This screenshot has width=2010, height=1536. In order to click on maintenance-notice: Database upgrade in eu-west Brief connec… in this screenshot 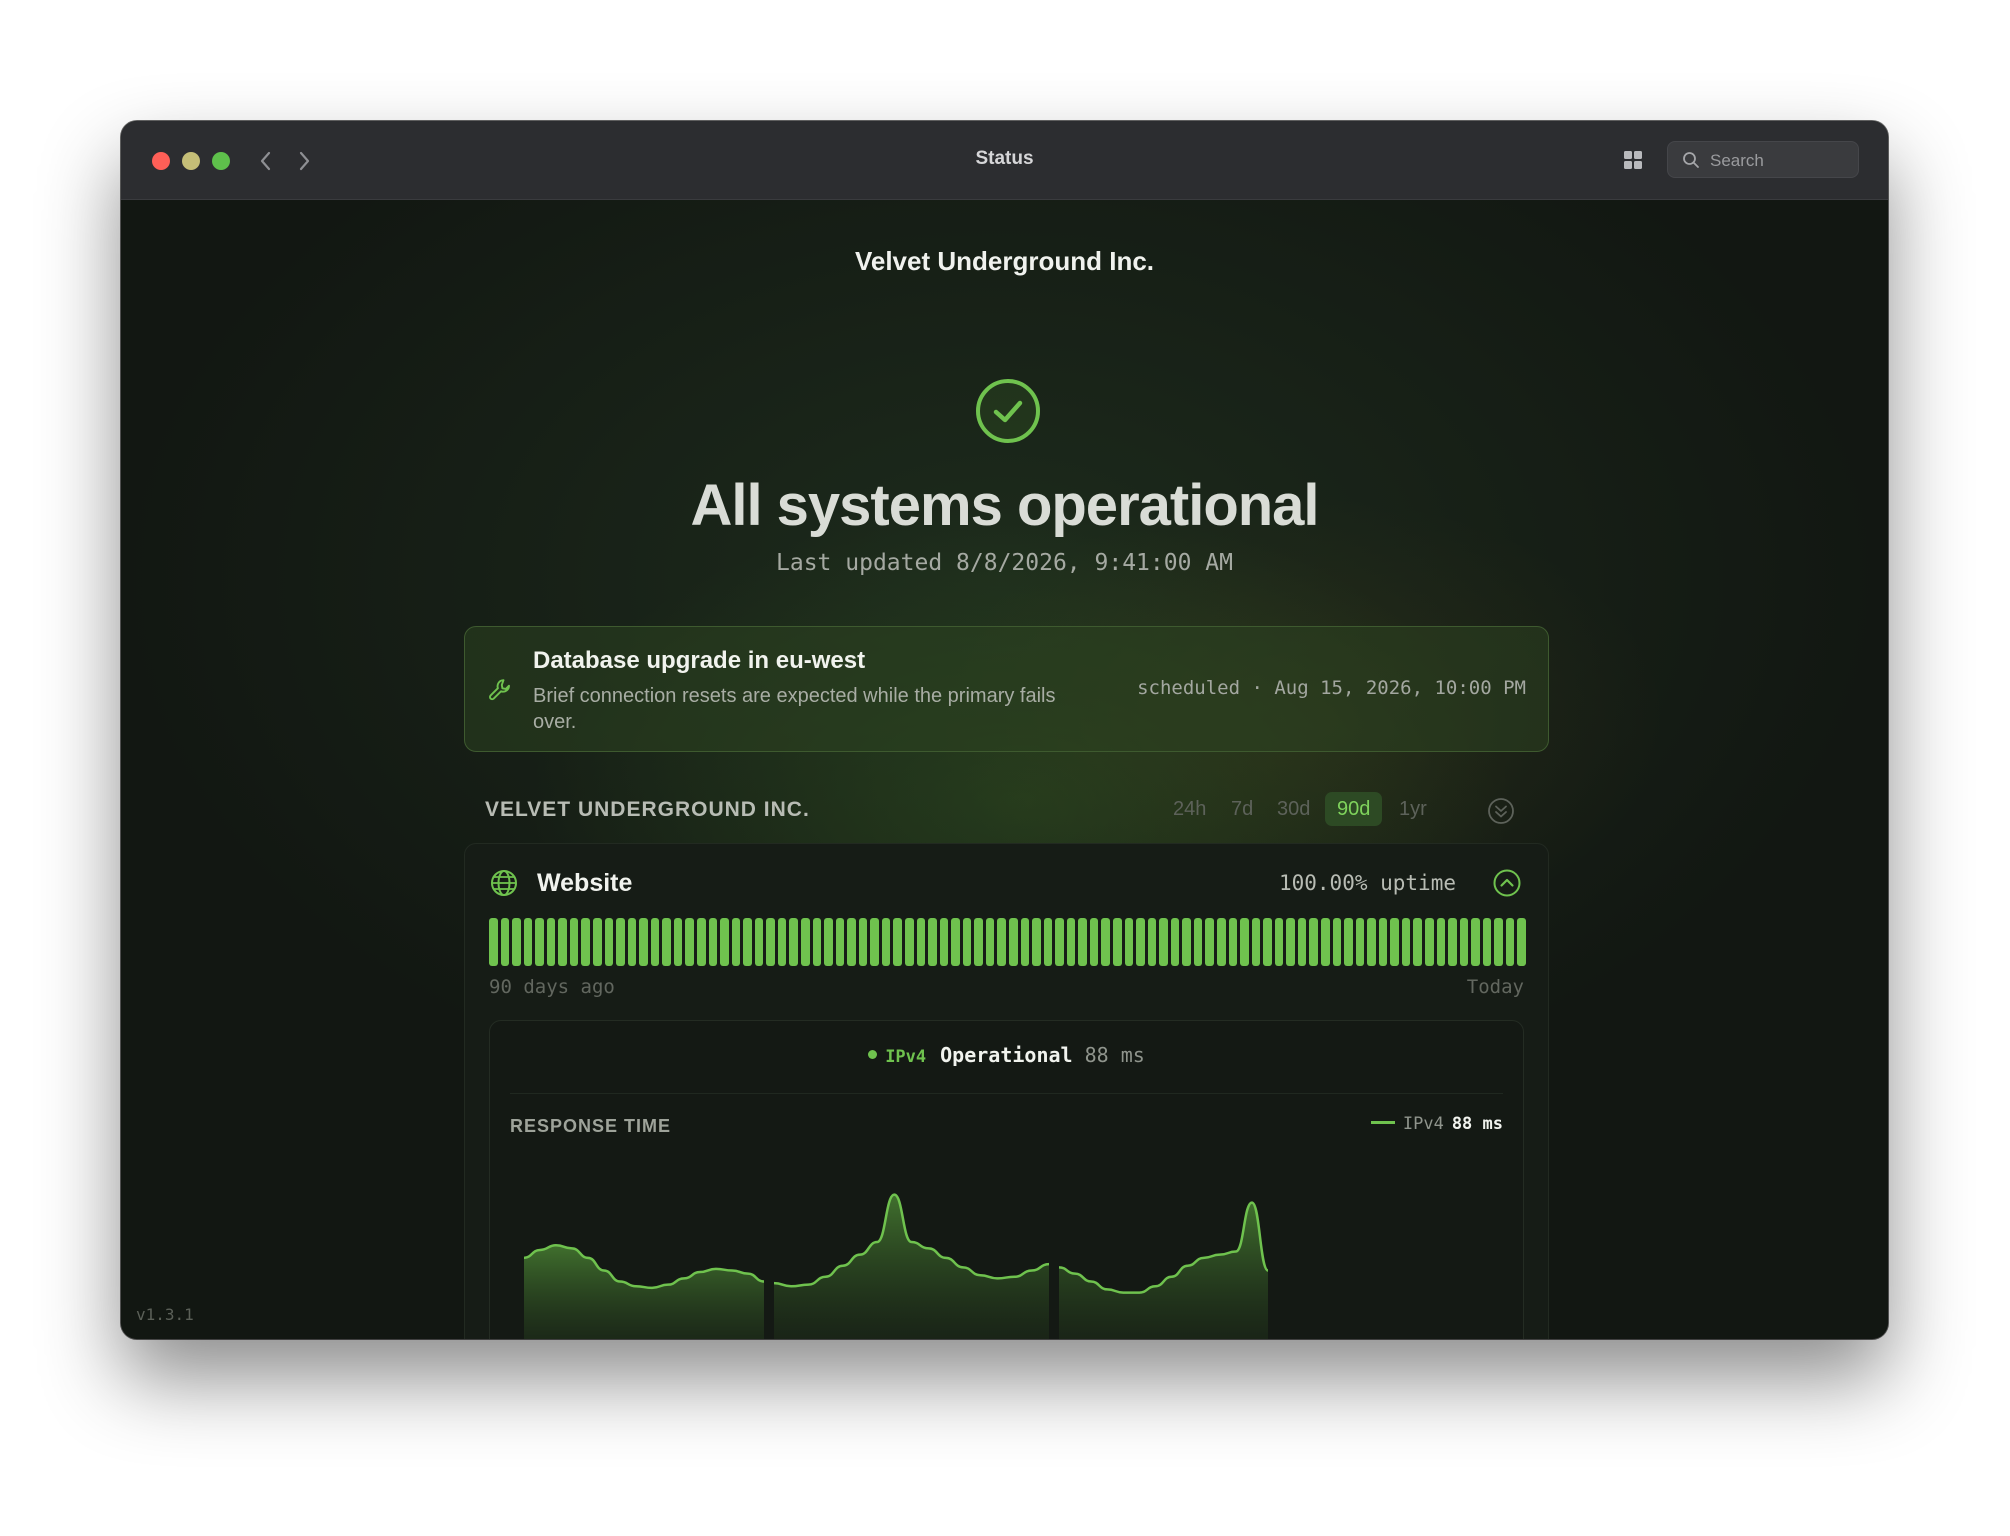, I will do `click(1006, 689)`.